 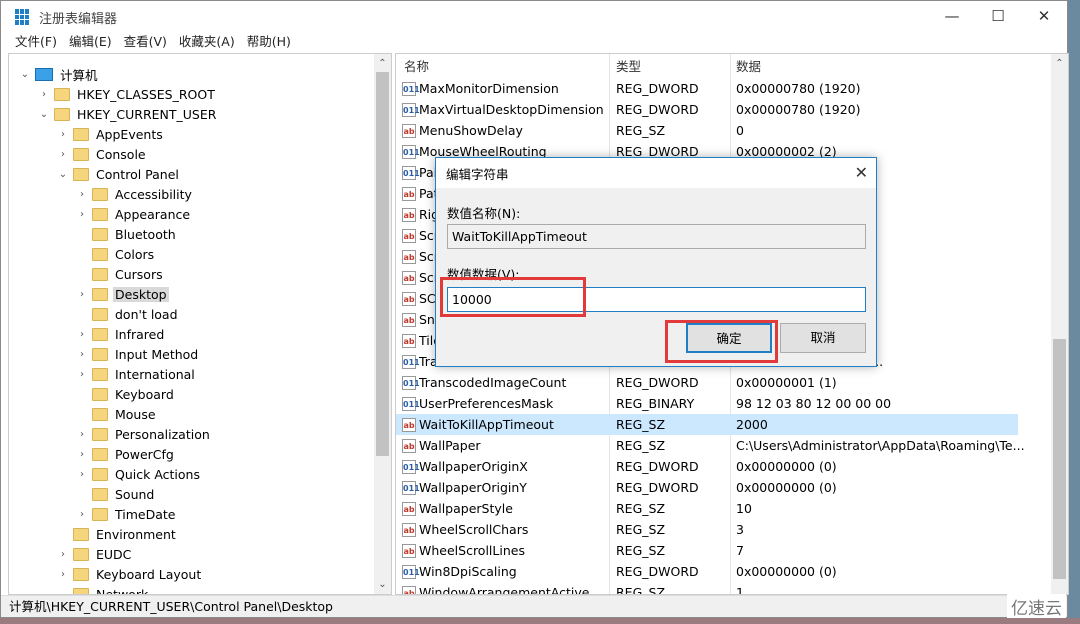 I want to click on value-row: ab WheelScrollChars REG_SZ 3, so click(x=707, y=529).